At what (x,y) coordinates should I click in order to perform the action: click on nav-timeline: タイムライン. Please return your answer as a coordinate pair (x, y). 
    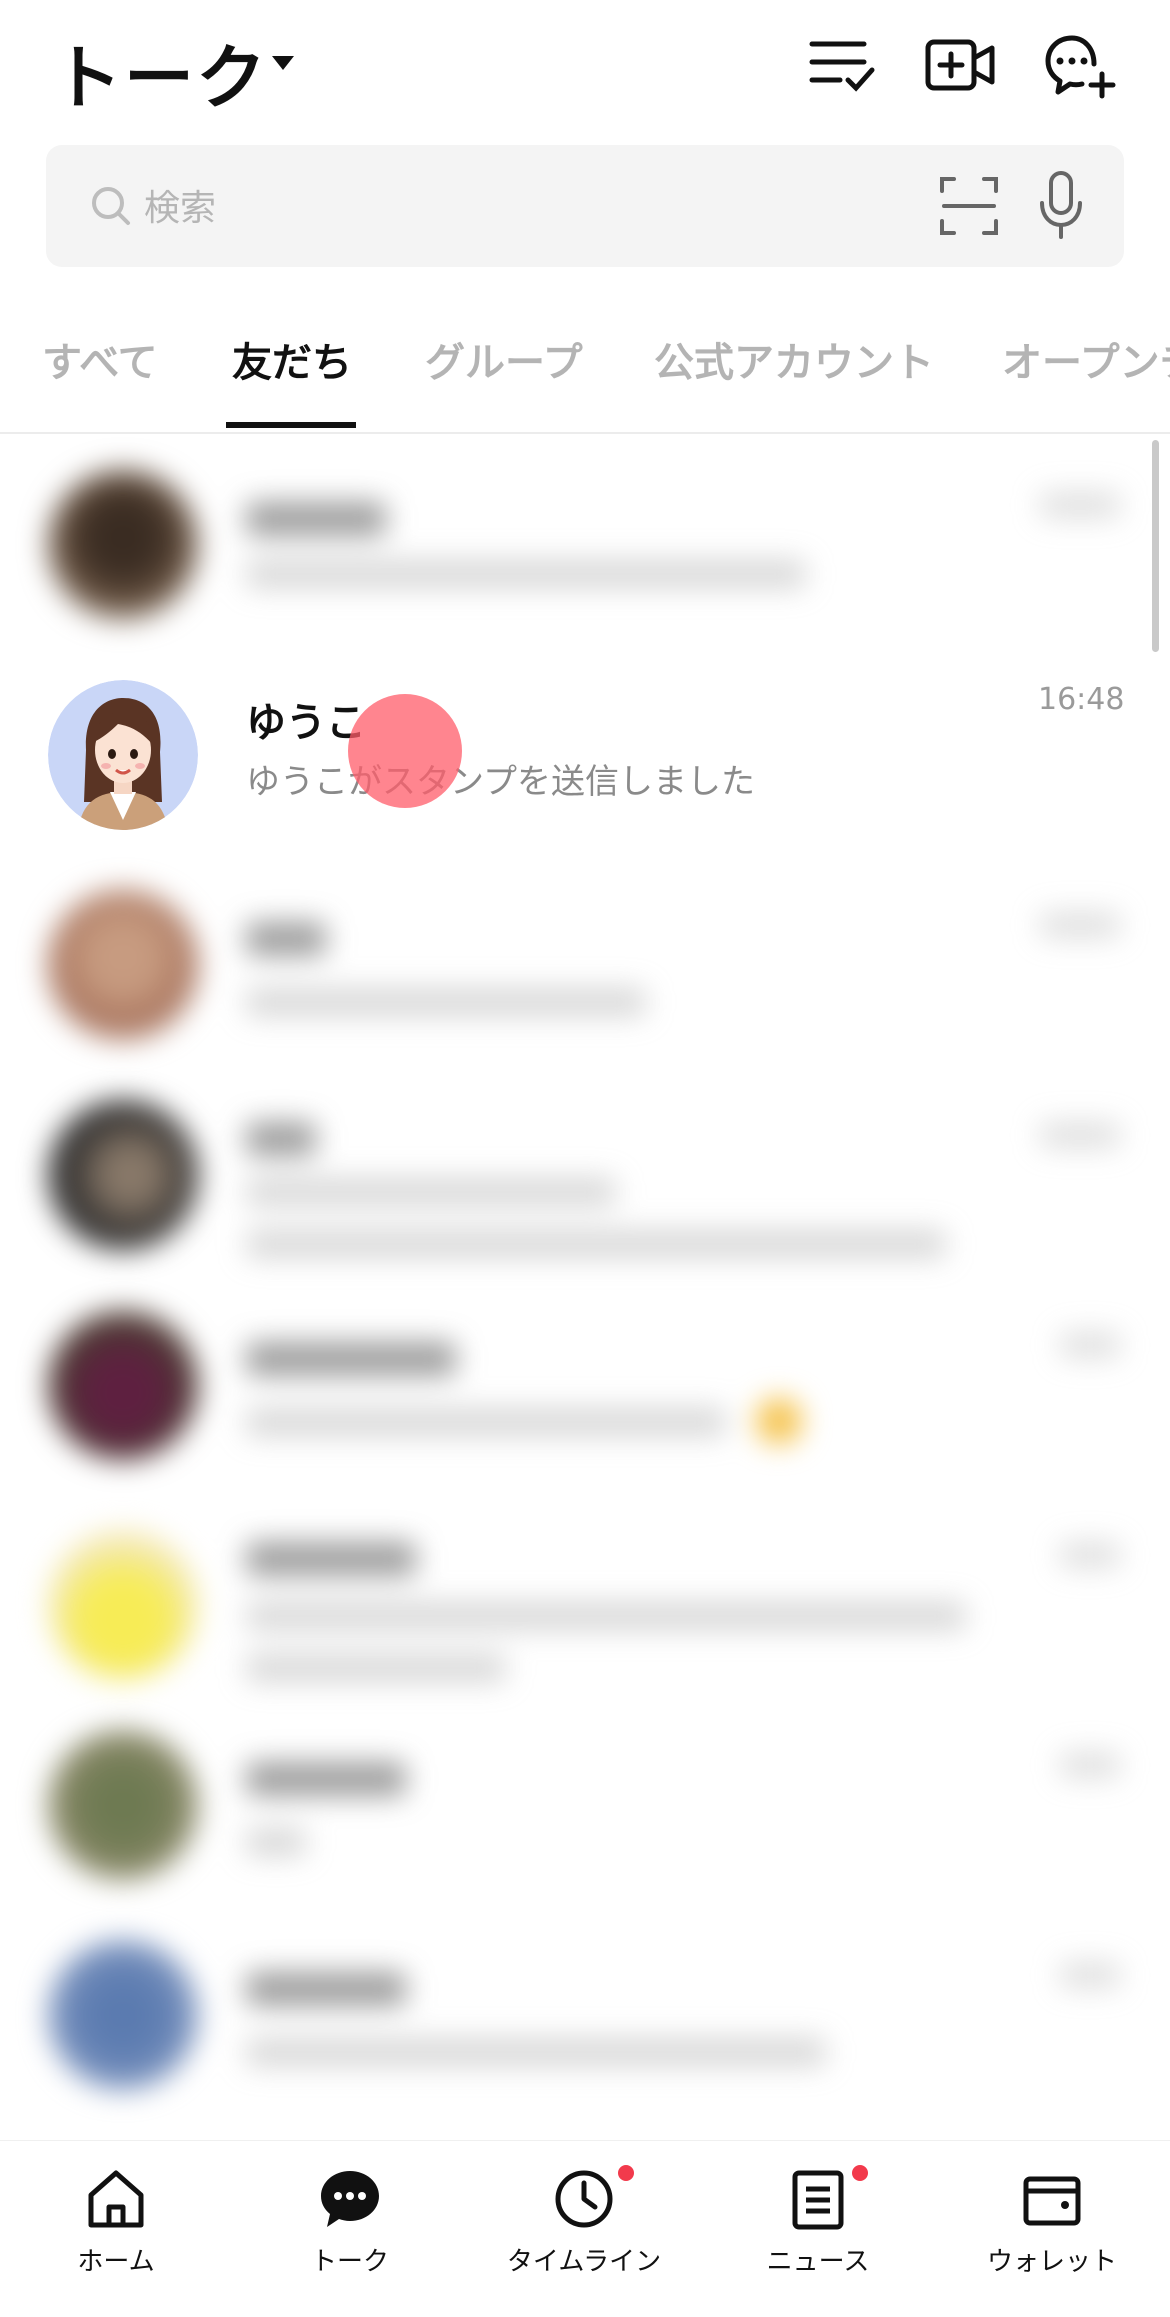
    Looking at the image, I should click on (584, 2220).